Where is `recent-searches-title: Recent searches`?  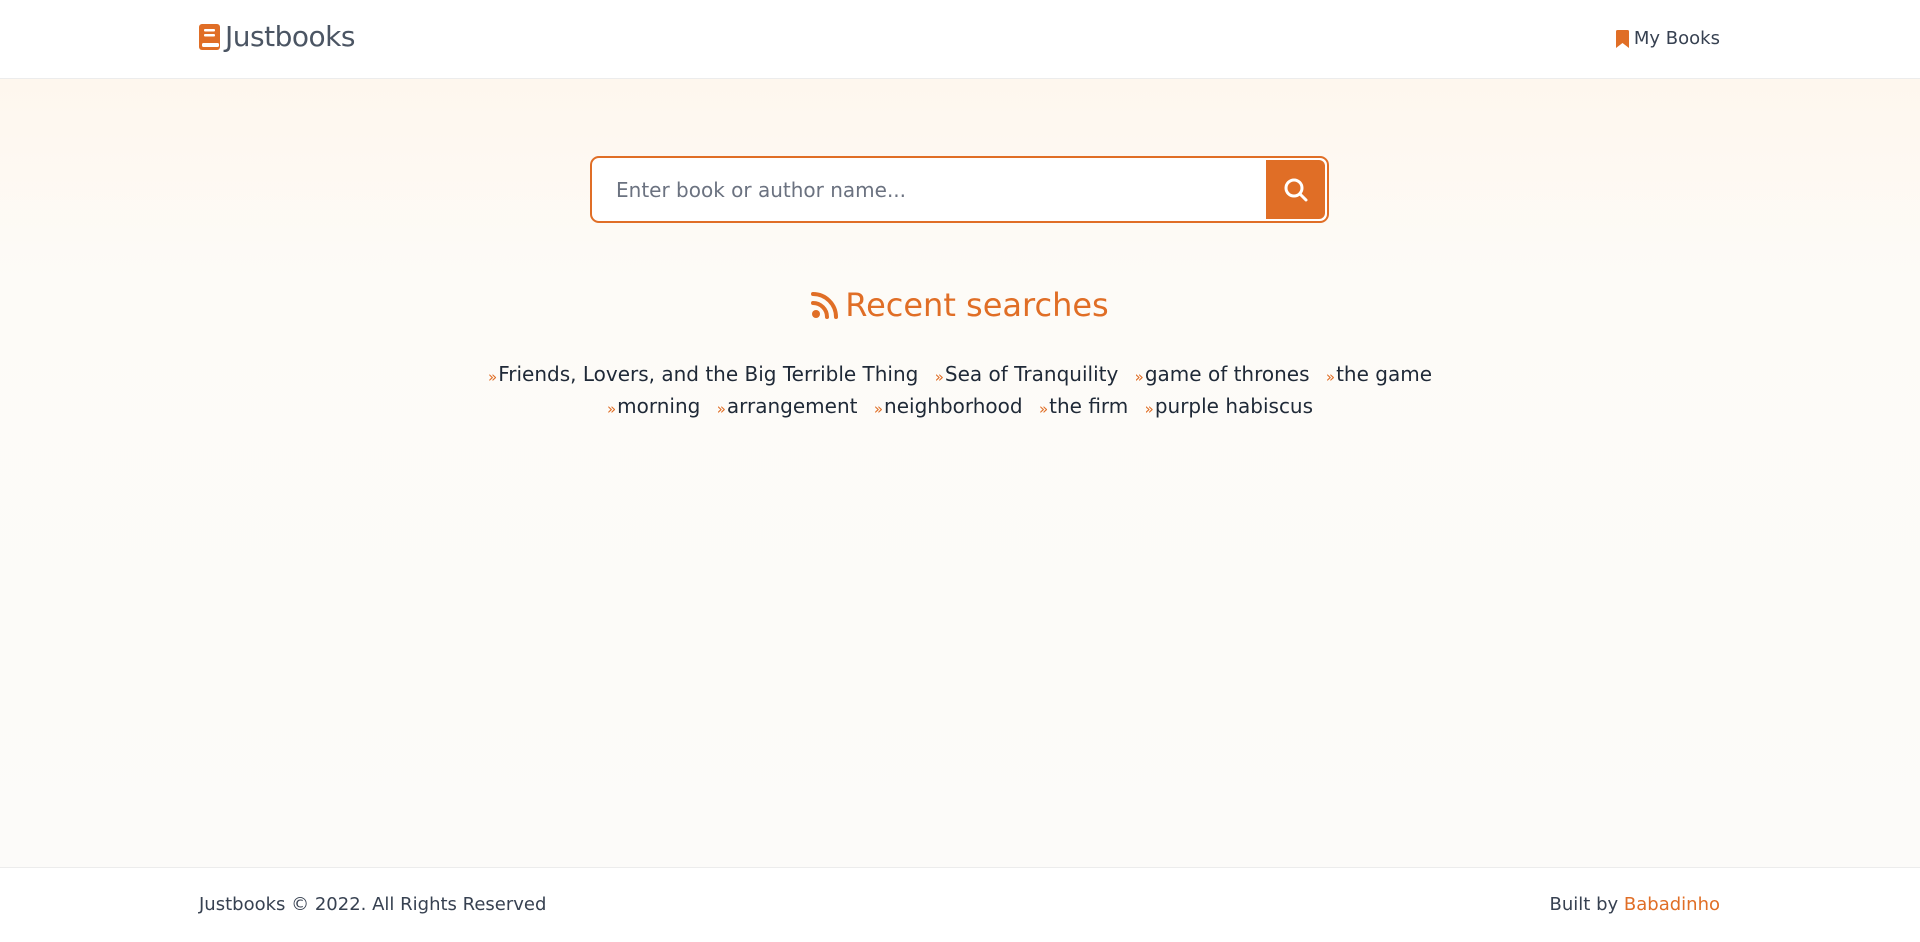
recent-searches-title: Recent searches is located at coordinates (977, 305).